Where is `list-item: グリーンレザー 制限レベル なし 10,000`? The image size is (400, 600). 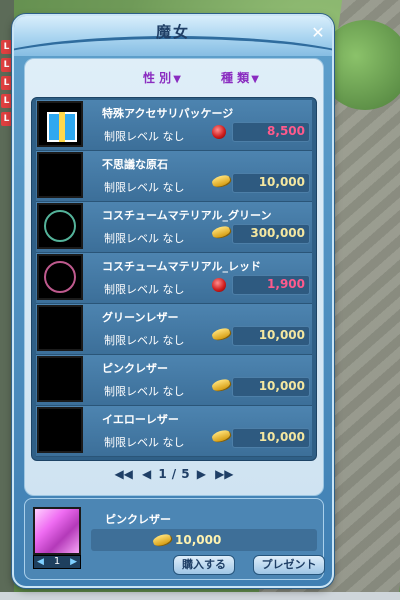 list-item: グリーンレザー 制限レベル なし 10,000 is located at coordinates (174, 329).